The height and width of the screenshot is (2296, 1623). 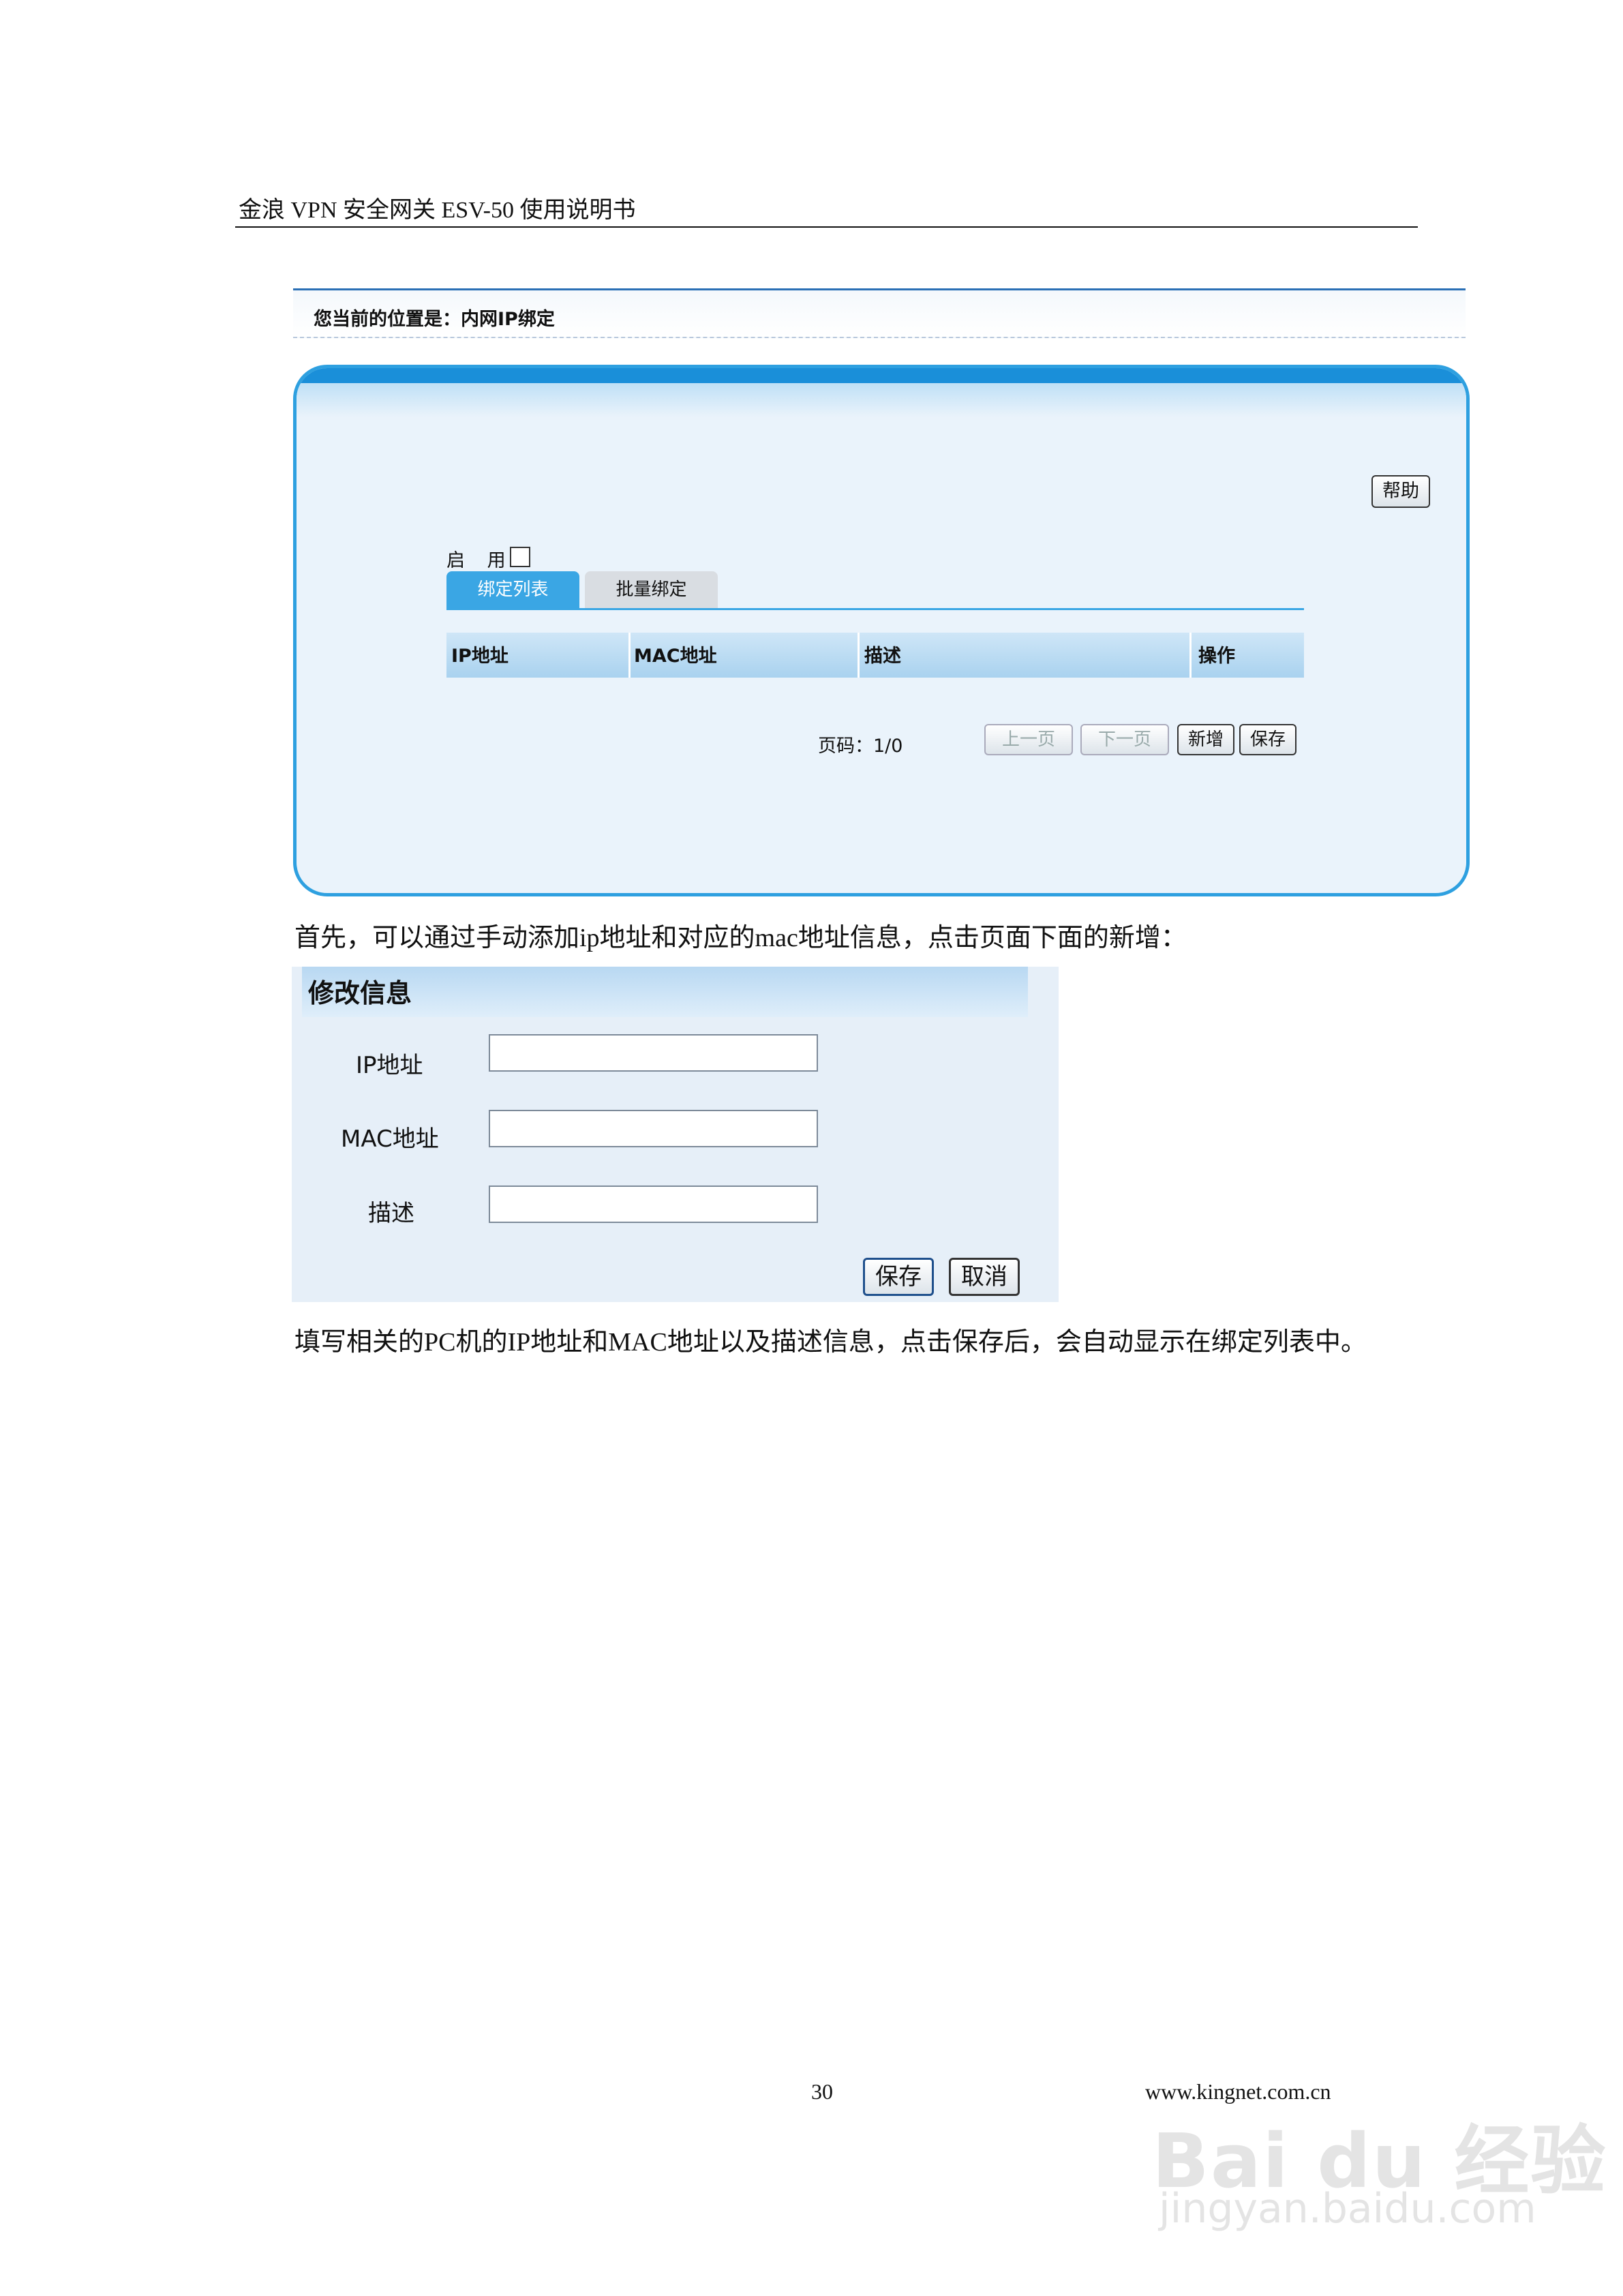 I want to click on column-header-action: 操作, so click(x=1216, y=657).